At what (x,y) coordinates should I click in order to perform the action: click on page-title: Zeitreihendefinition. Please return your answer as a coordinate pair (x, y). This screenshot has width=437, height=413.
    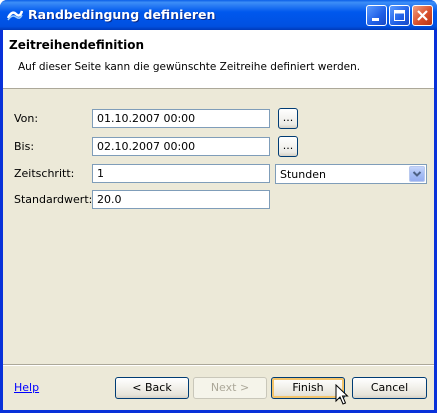
    Looking at the image, I should click on (76, 45).